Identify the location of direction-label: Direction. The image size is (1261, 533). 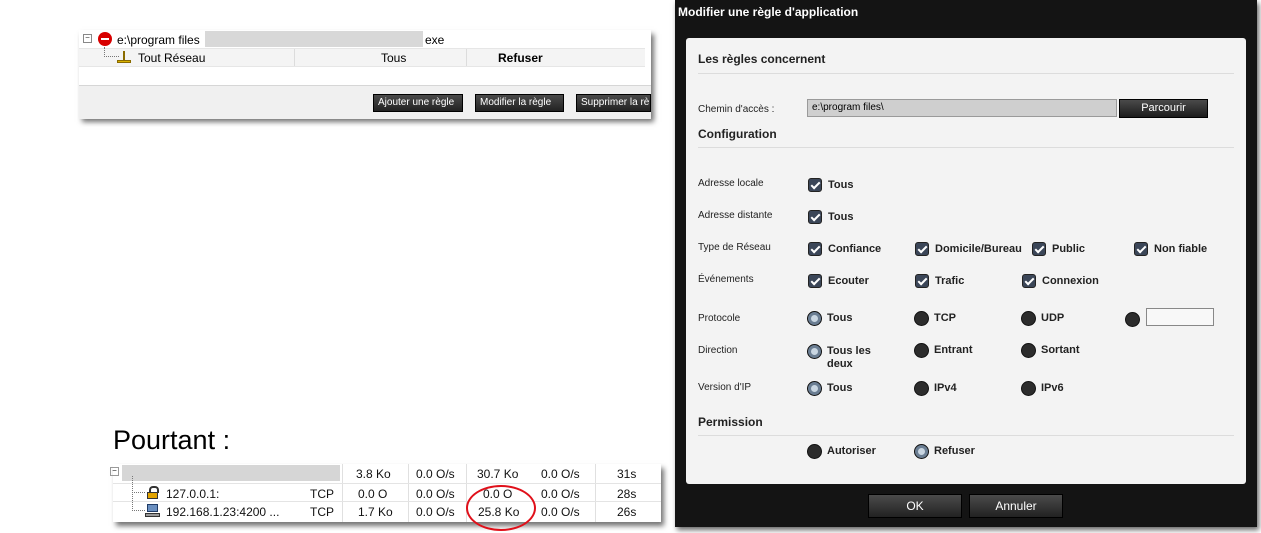
(718, 350).